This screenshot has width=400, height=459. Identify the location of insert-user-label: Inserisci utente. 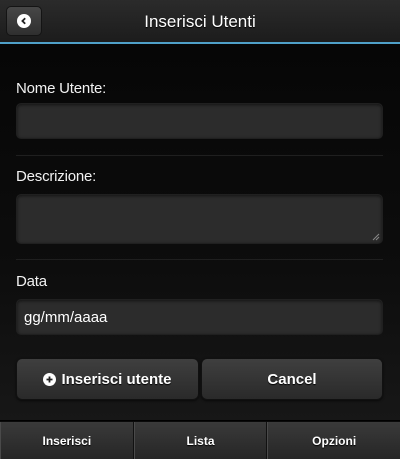
(116, 379).